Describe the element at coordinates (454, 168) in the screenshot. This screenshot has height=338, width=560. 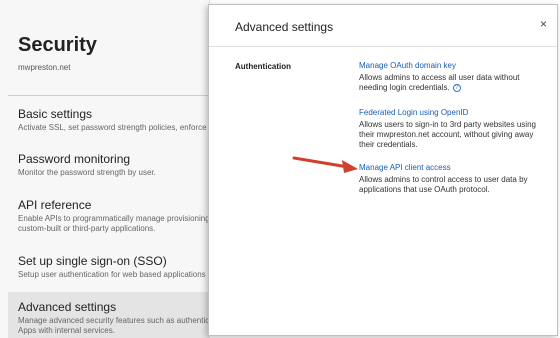
I see `manage-api-client-access-link: Manage API client access` at that location.